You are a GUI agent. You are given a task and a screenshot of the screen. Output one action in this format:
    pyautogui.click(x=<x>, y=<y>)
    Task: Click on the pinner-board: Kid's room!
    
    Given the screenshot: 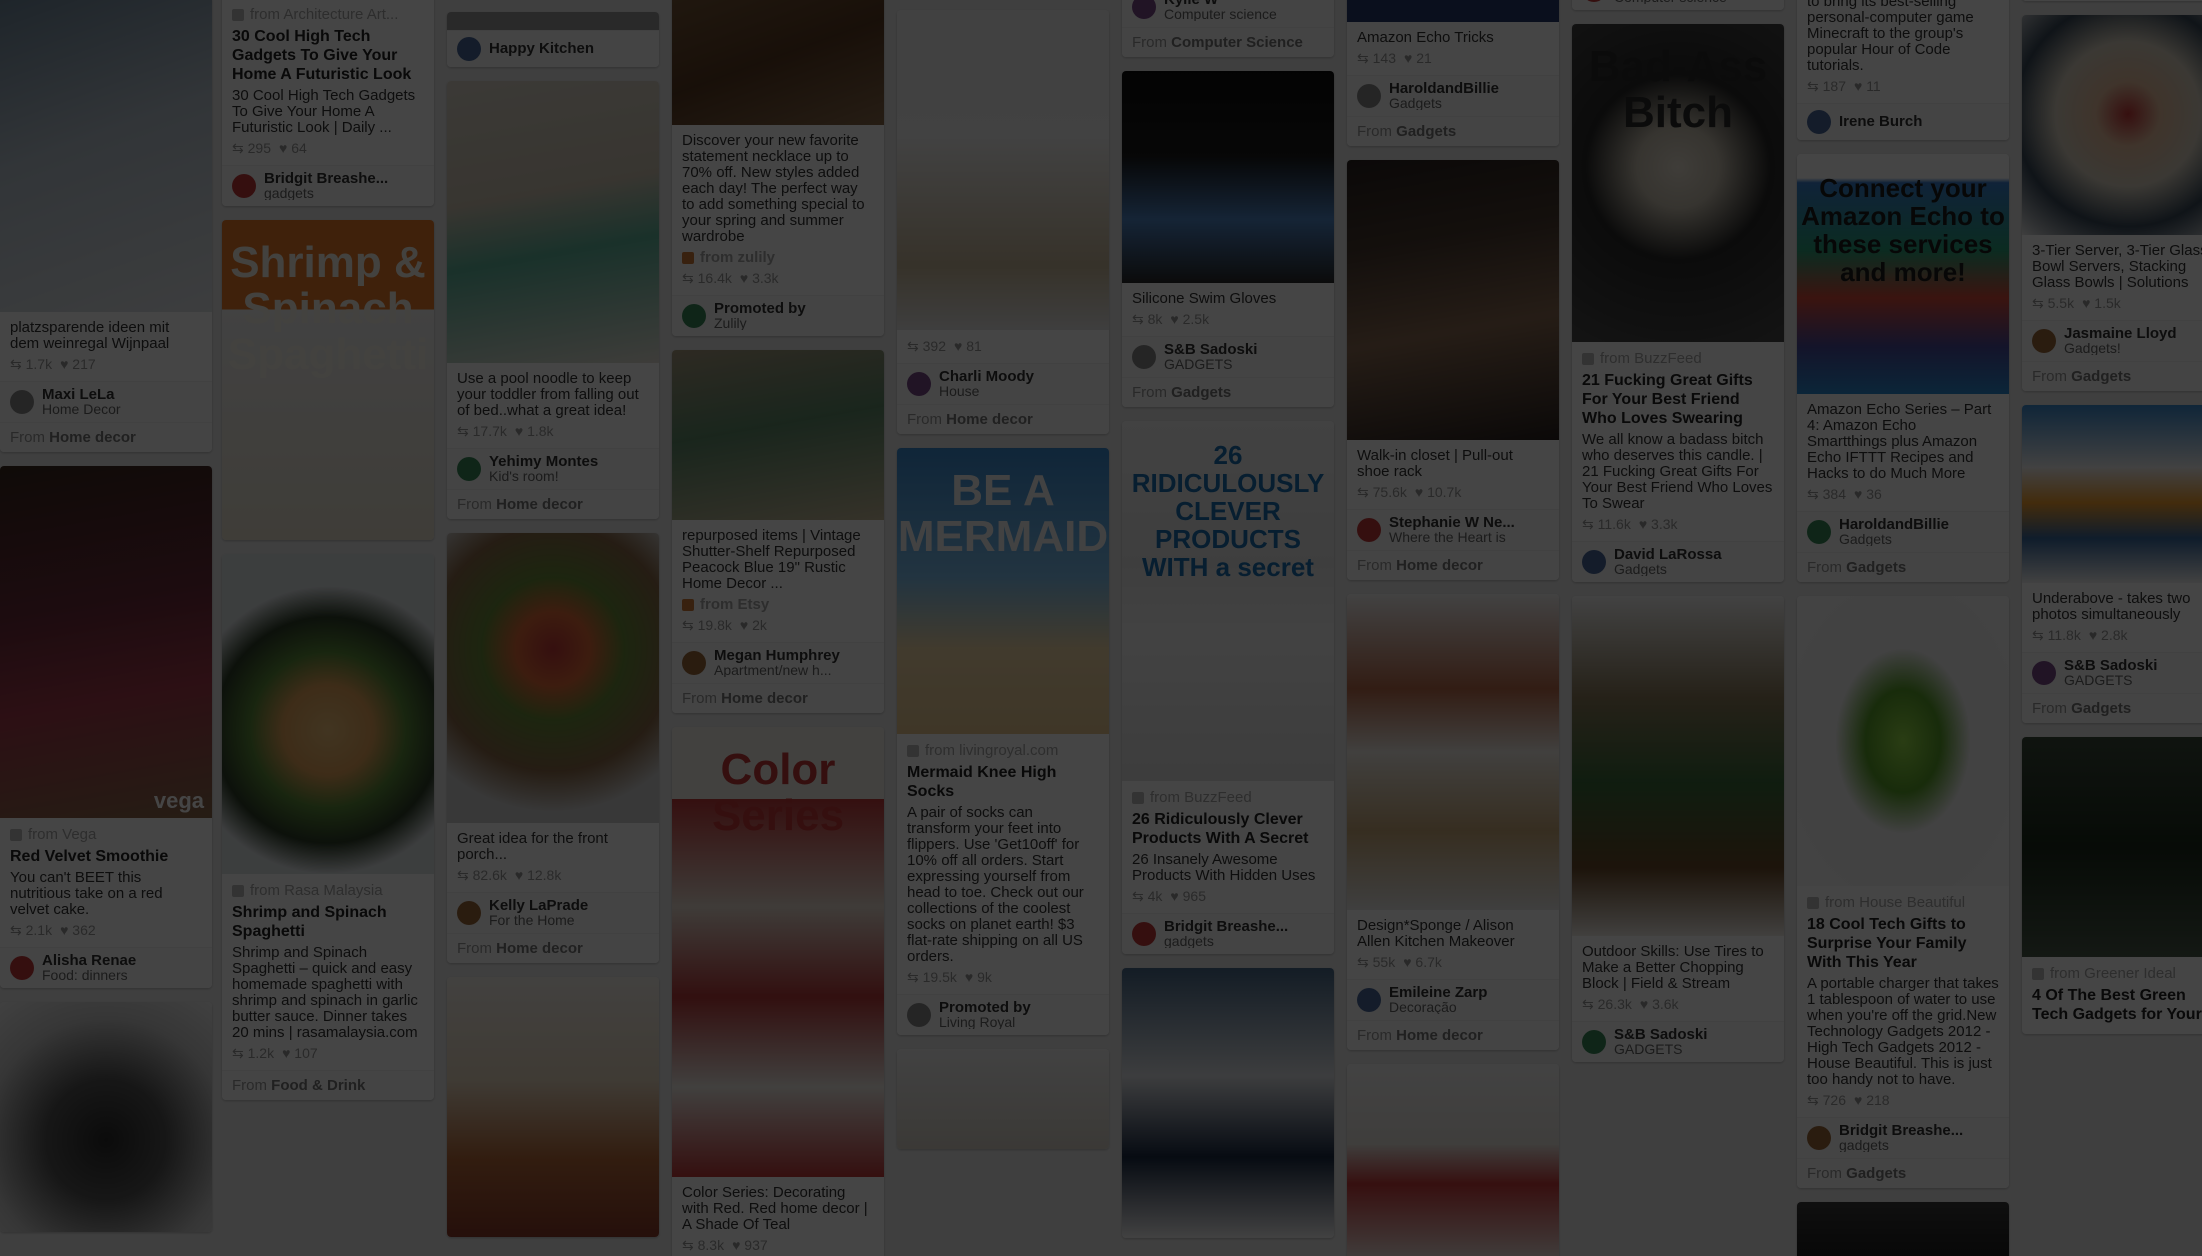 What is the action you would take?
    pyautogui.click(x=543, y=476)
    